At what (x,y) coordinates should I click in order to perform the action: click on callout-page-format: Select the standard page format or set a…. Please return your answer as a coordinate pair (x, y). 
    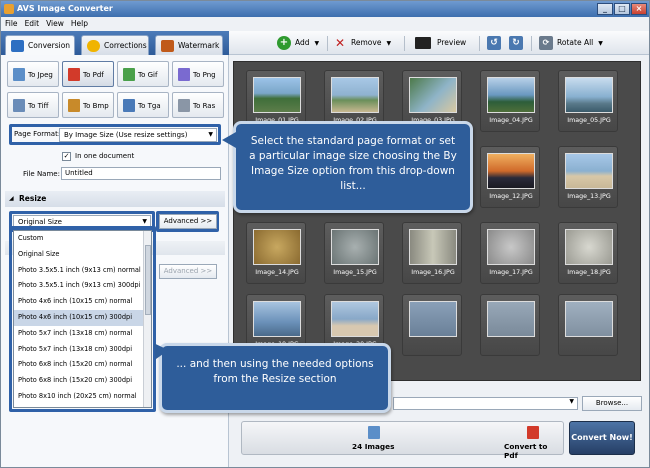
    Looking at the image, I should click on (347, 167).